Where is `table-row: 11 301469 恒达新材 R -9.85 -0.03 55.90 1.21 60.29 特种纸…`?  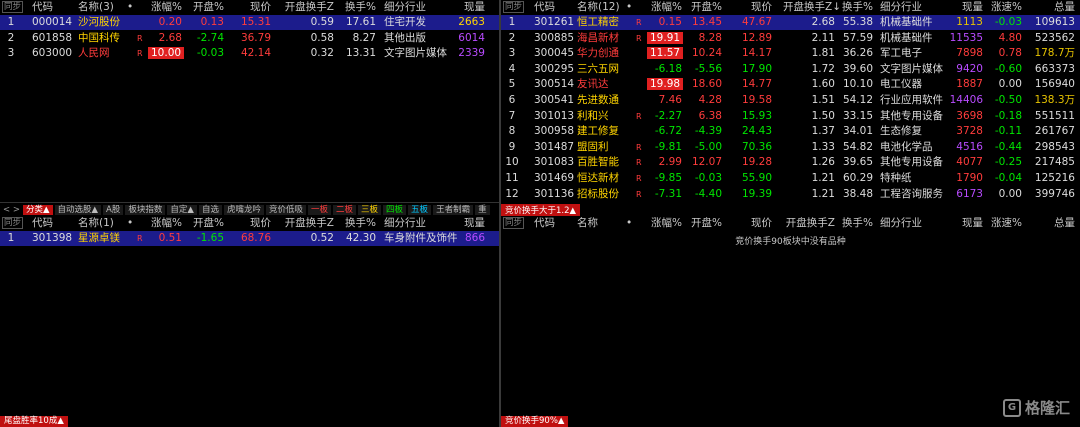 table-row: 11 301469 恒达新材 R -9.85 -0.03 55.90 1.21 60.29 特种纸… is located at coordinates (790, 178).